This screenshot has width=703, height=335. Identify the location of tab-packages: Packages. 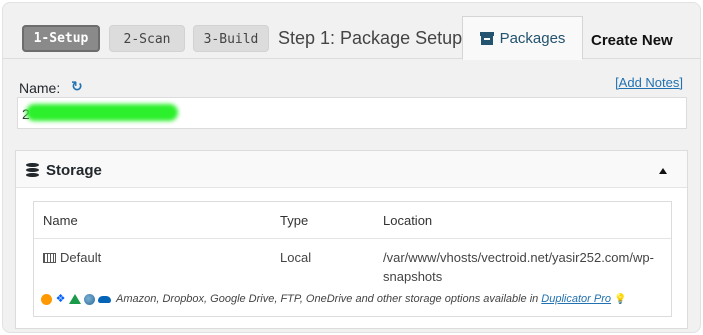
(522, 38).